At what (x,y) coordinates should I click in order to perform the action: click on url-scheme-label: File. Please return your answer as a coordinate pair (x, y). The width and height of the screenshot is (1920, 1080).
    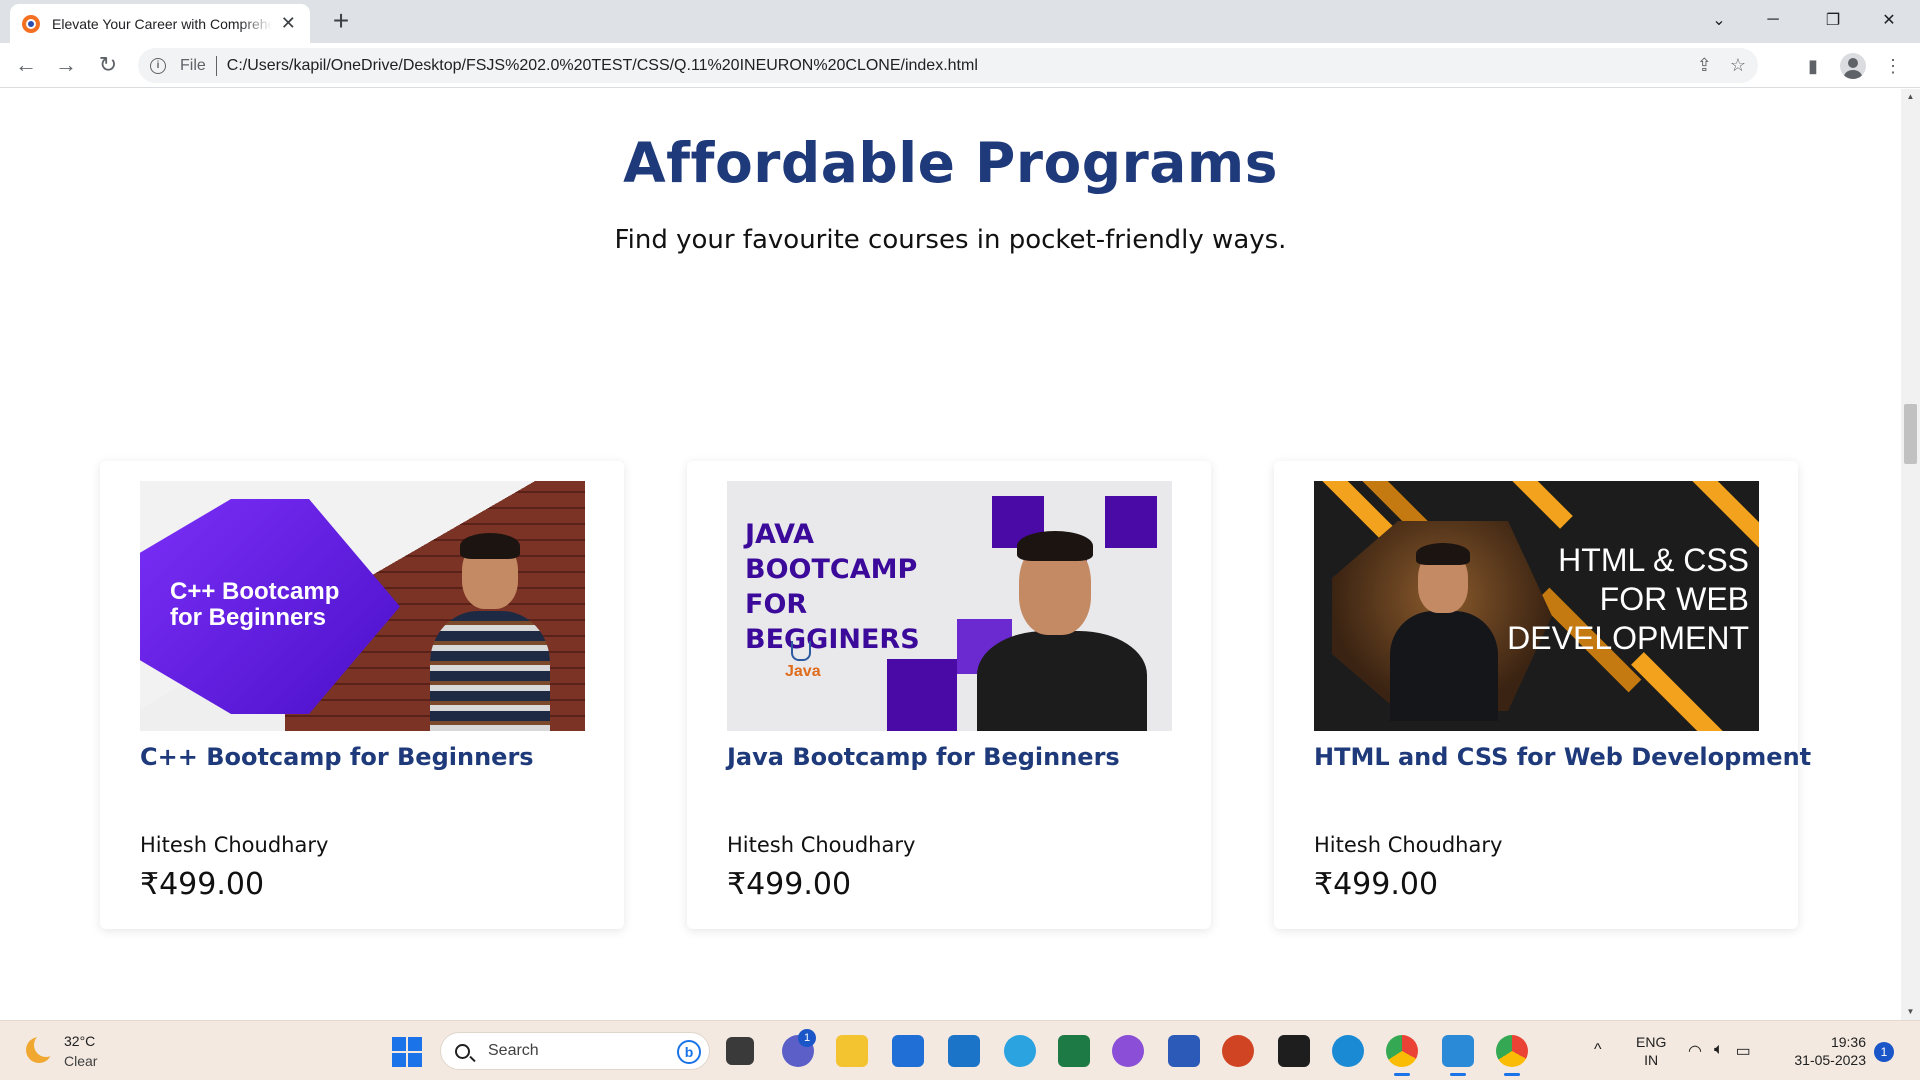
    Looking at the image, I should click on (193, 65).